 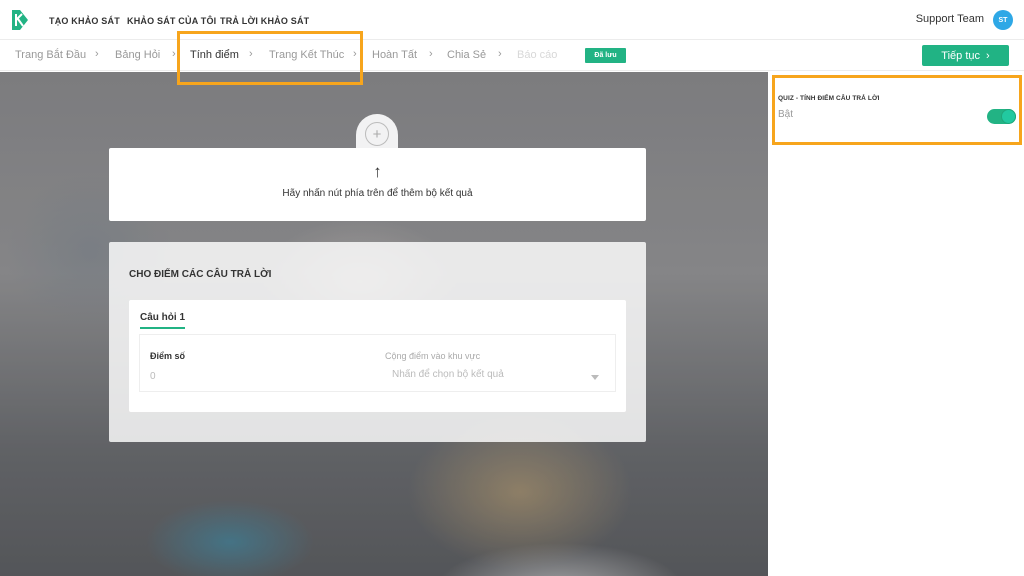 I want to click on nav-my-surveys: KHẢO SÁT CỦA TÔI, so click(x=171, y=21).